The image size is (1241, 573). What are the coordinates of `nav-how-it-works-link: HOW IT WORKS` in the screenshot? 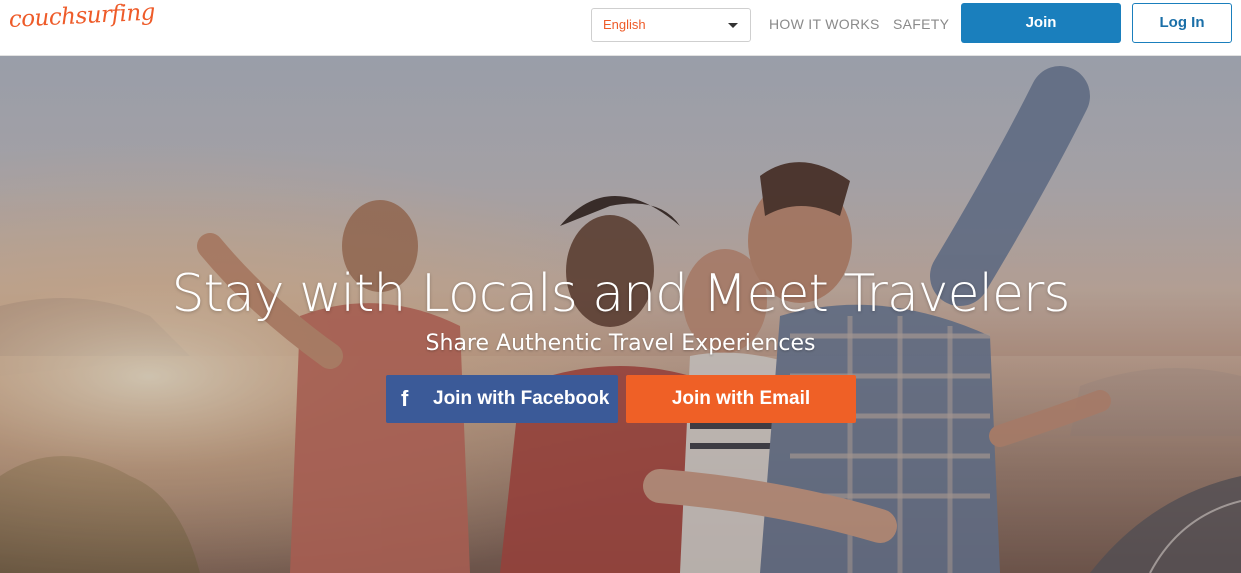 It's located at (824, 24).